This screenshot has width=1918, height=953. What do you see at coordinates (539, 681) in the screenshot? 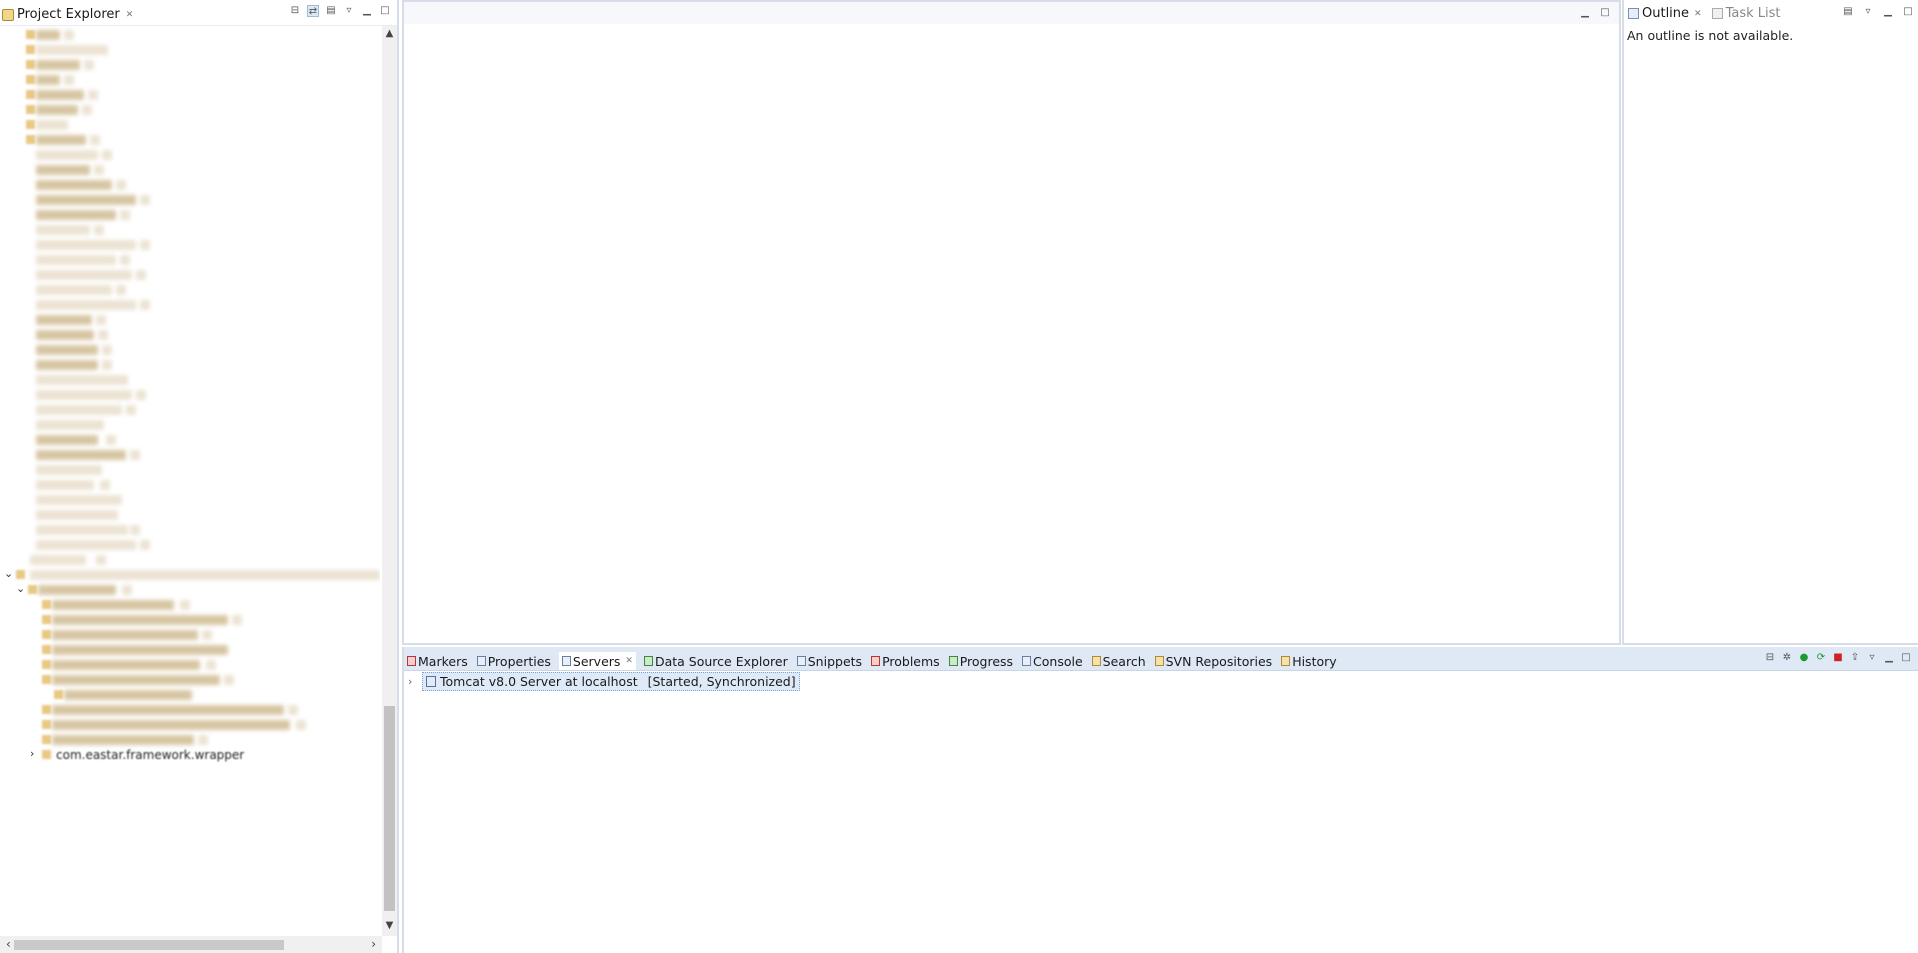
I see `server-name: Tomcat v8.0 Server at localhost` at bounding box center [539, 681].